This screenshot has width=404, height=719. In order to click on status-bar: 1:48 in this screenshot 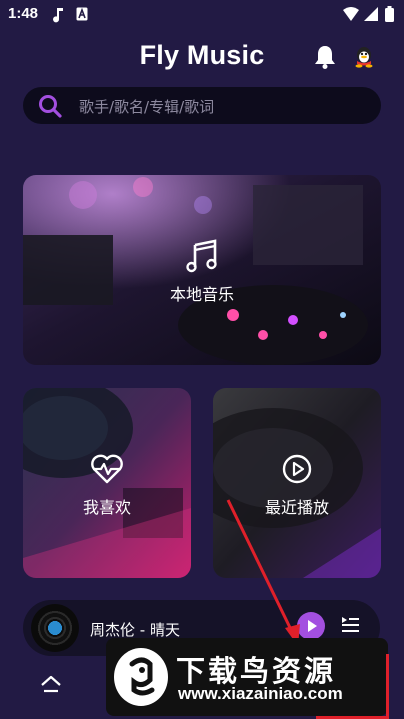, I will do `click(202, 15)`.